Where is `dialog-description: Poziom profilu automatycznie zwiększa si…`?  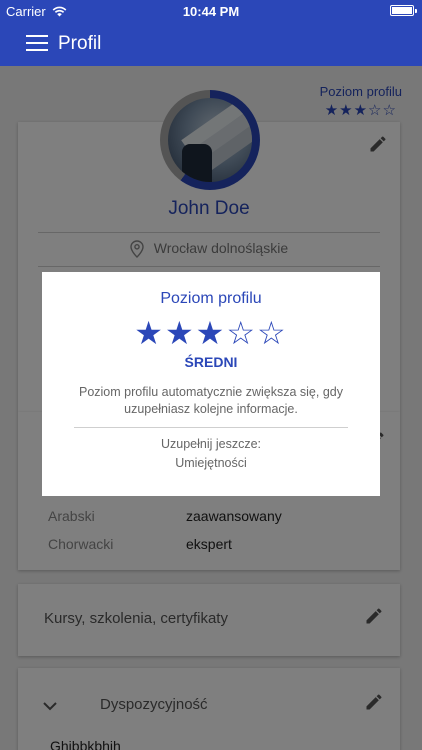
dialog-description: Poziom profilu automatycznie zwiększa si… is located at coordinates (210, 400).